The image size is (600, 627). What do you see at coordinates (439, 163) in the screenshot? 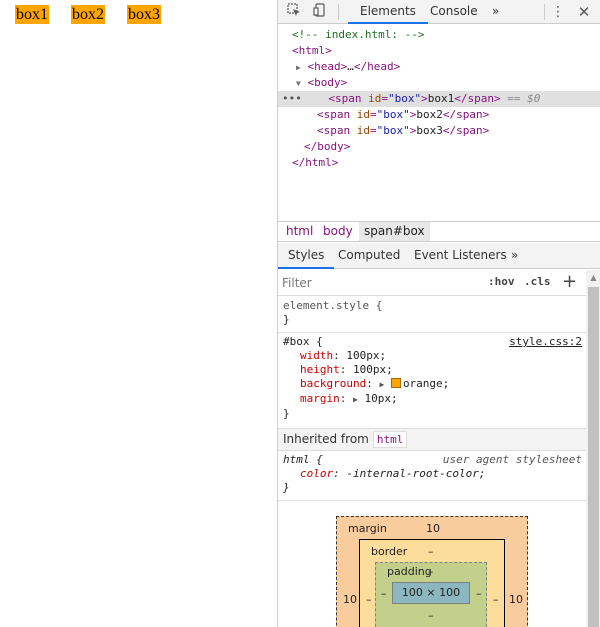
I see `dom-html-close: </html>` at bounding box center [439, 163].